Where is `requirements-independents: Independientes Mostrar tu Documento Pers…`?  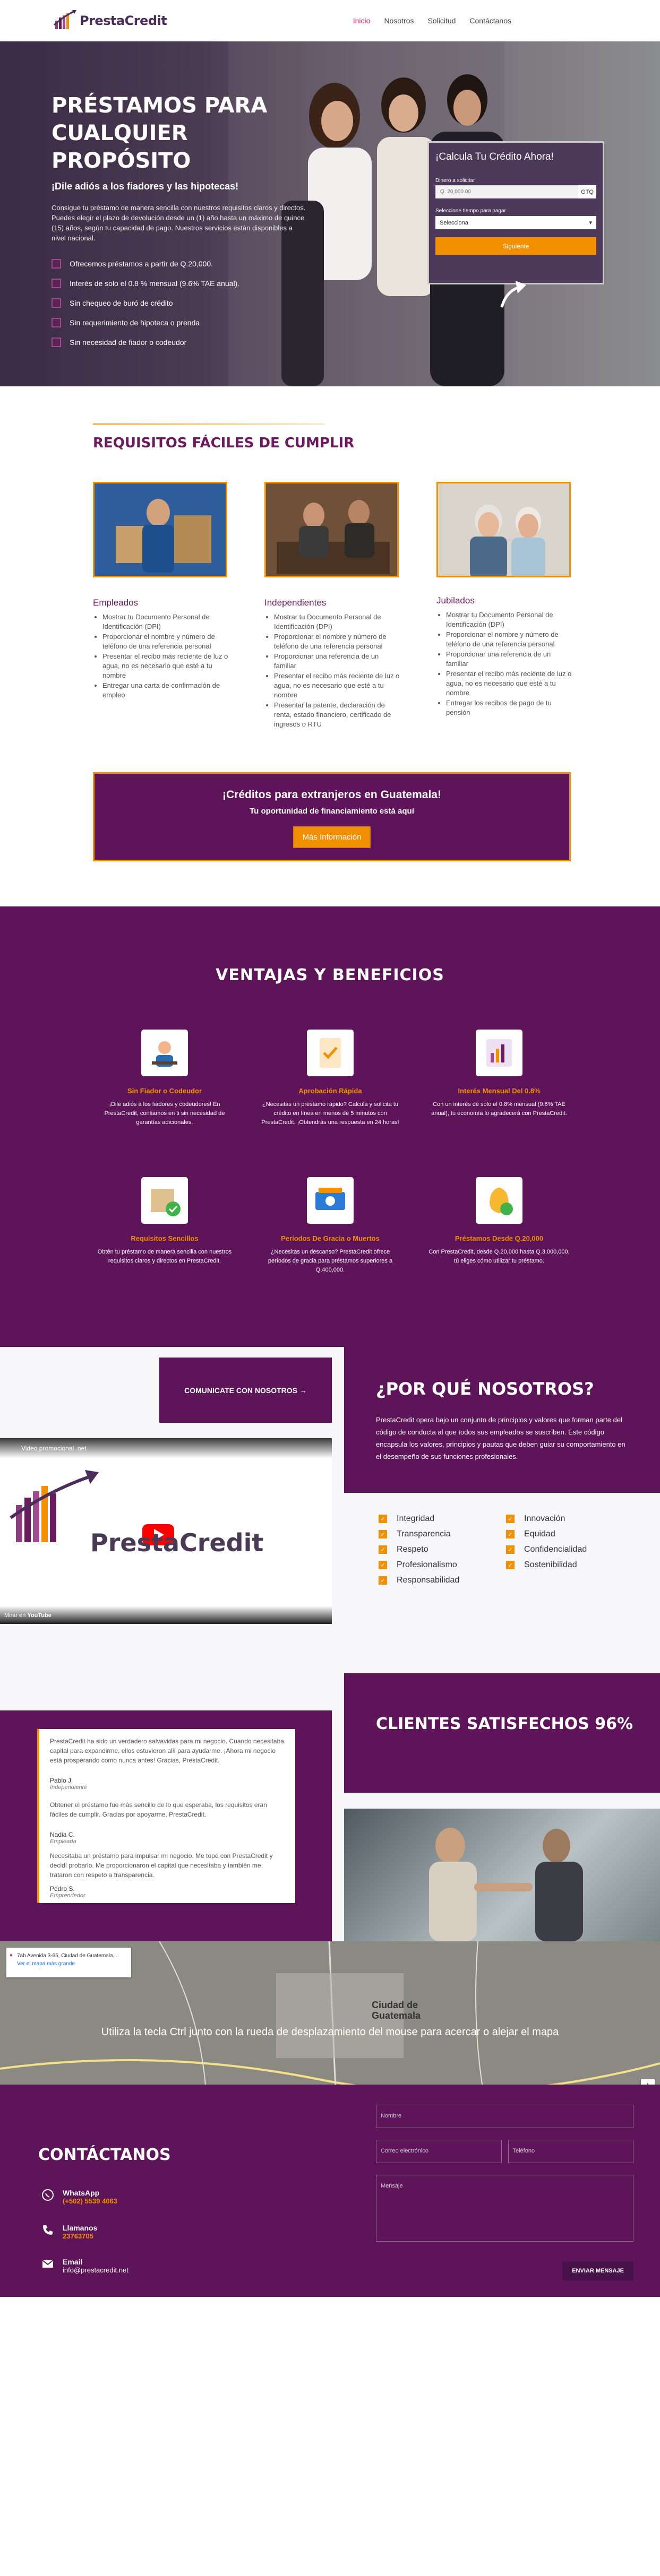 requirements-independents: Independientes Mostrar tu Documento Pers… is located at coordinates (333, 606).